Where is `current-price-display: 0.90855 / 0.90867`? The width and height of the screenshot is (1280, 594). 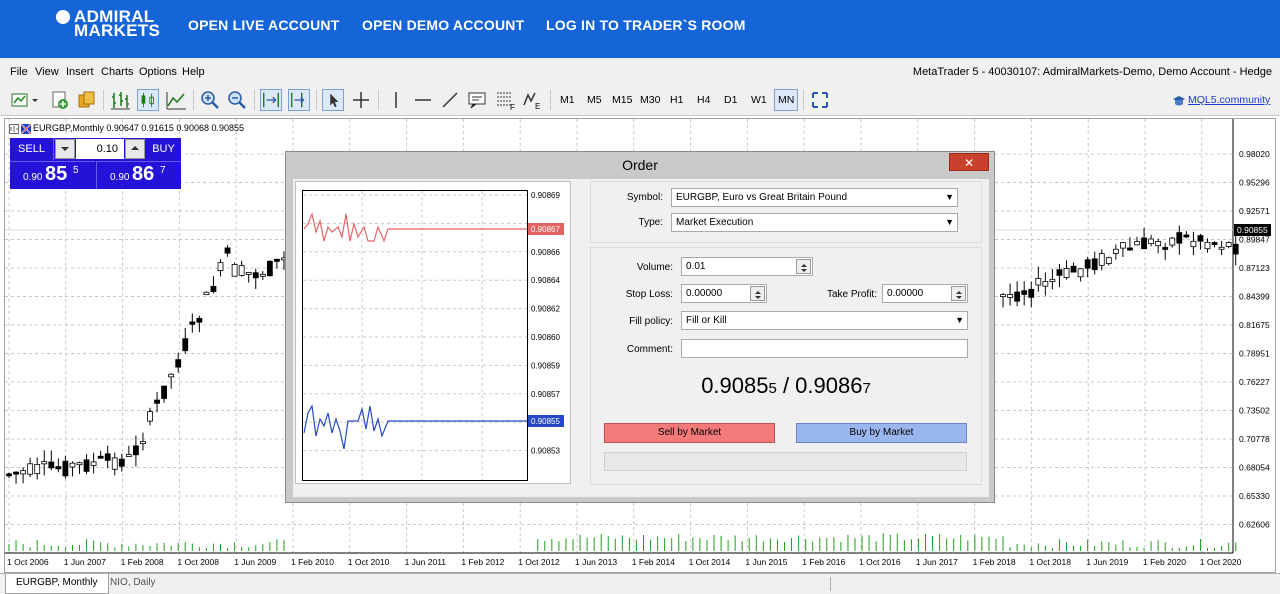 current-price-display: 0.90855 / 0.90867 is located at coordinates (786, 386).